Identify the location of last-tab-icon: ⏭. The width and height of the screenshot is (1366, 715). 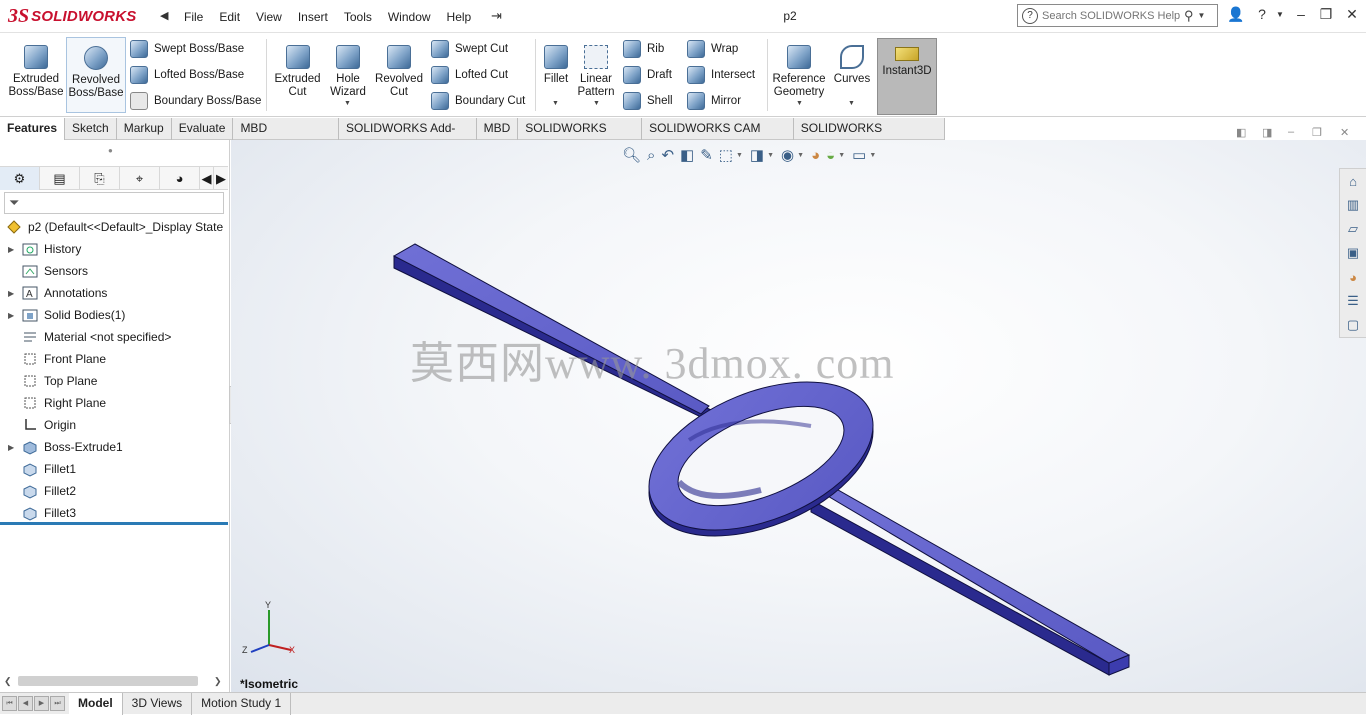
(57, 703).